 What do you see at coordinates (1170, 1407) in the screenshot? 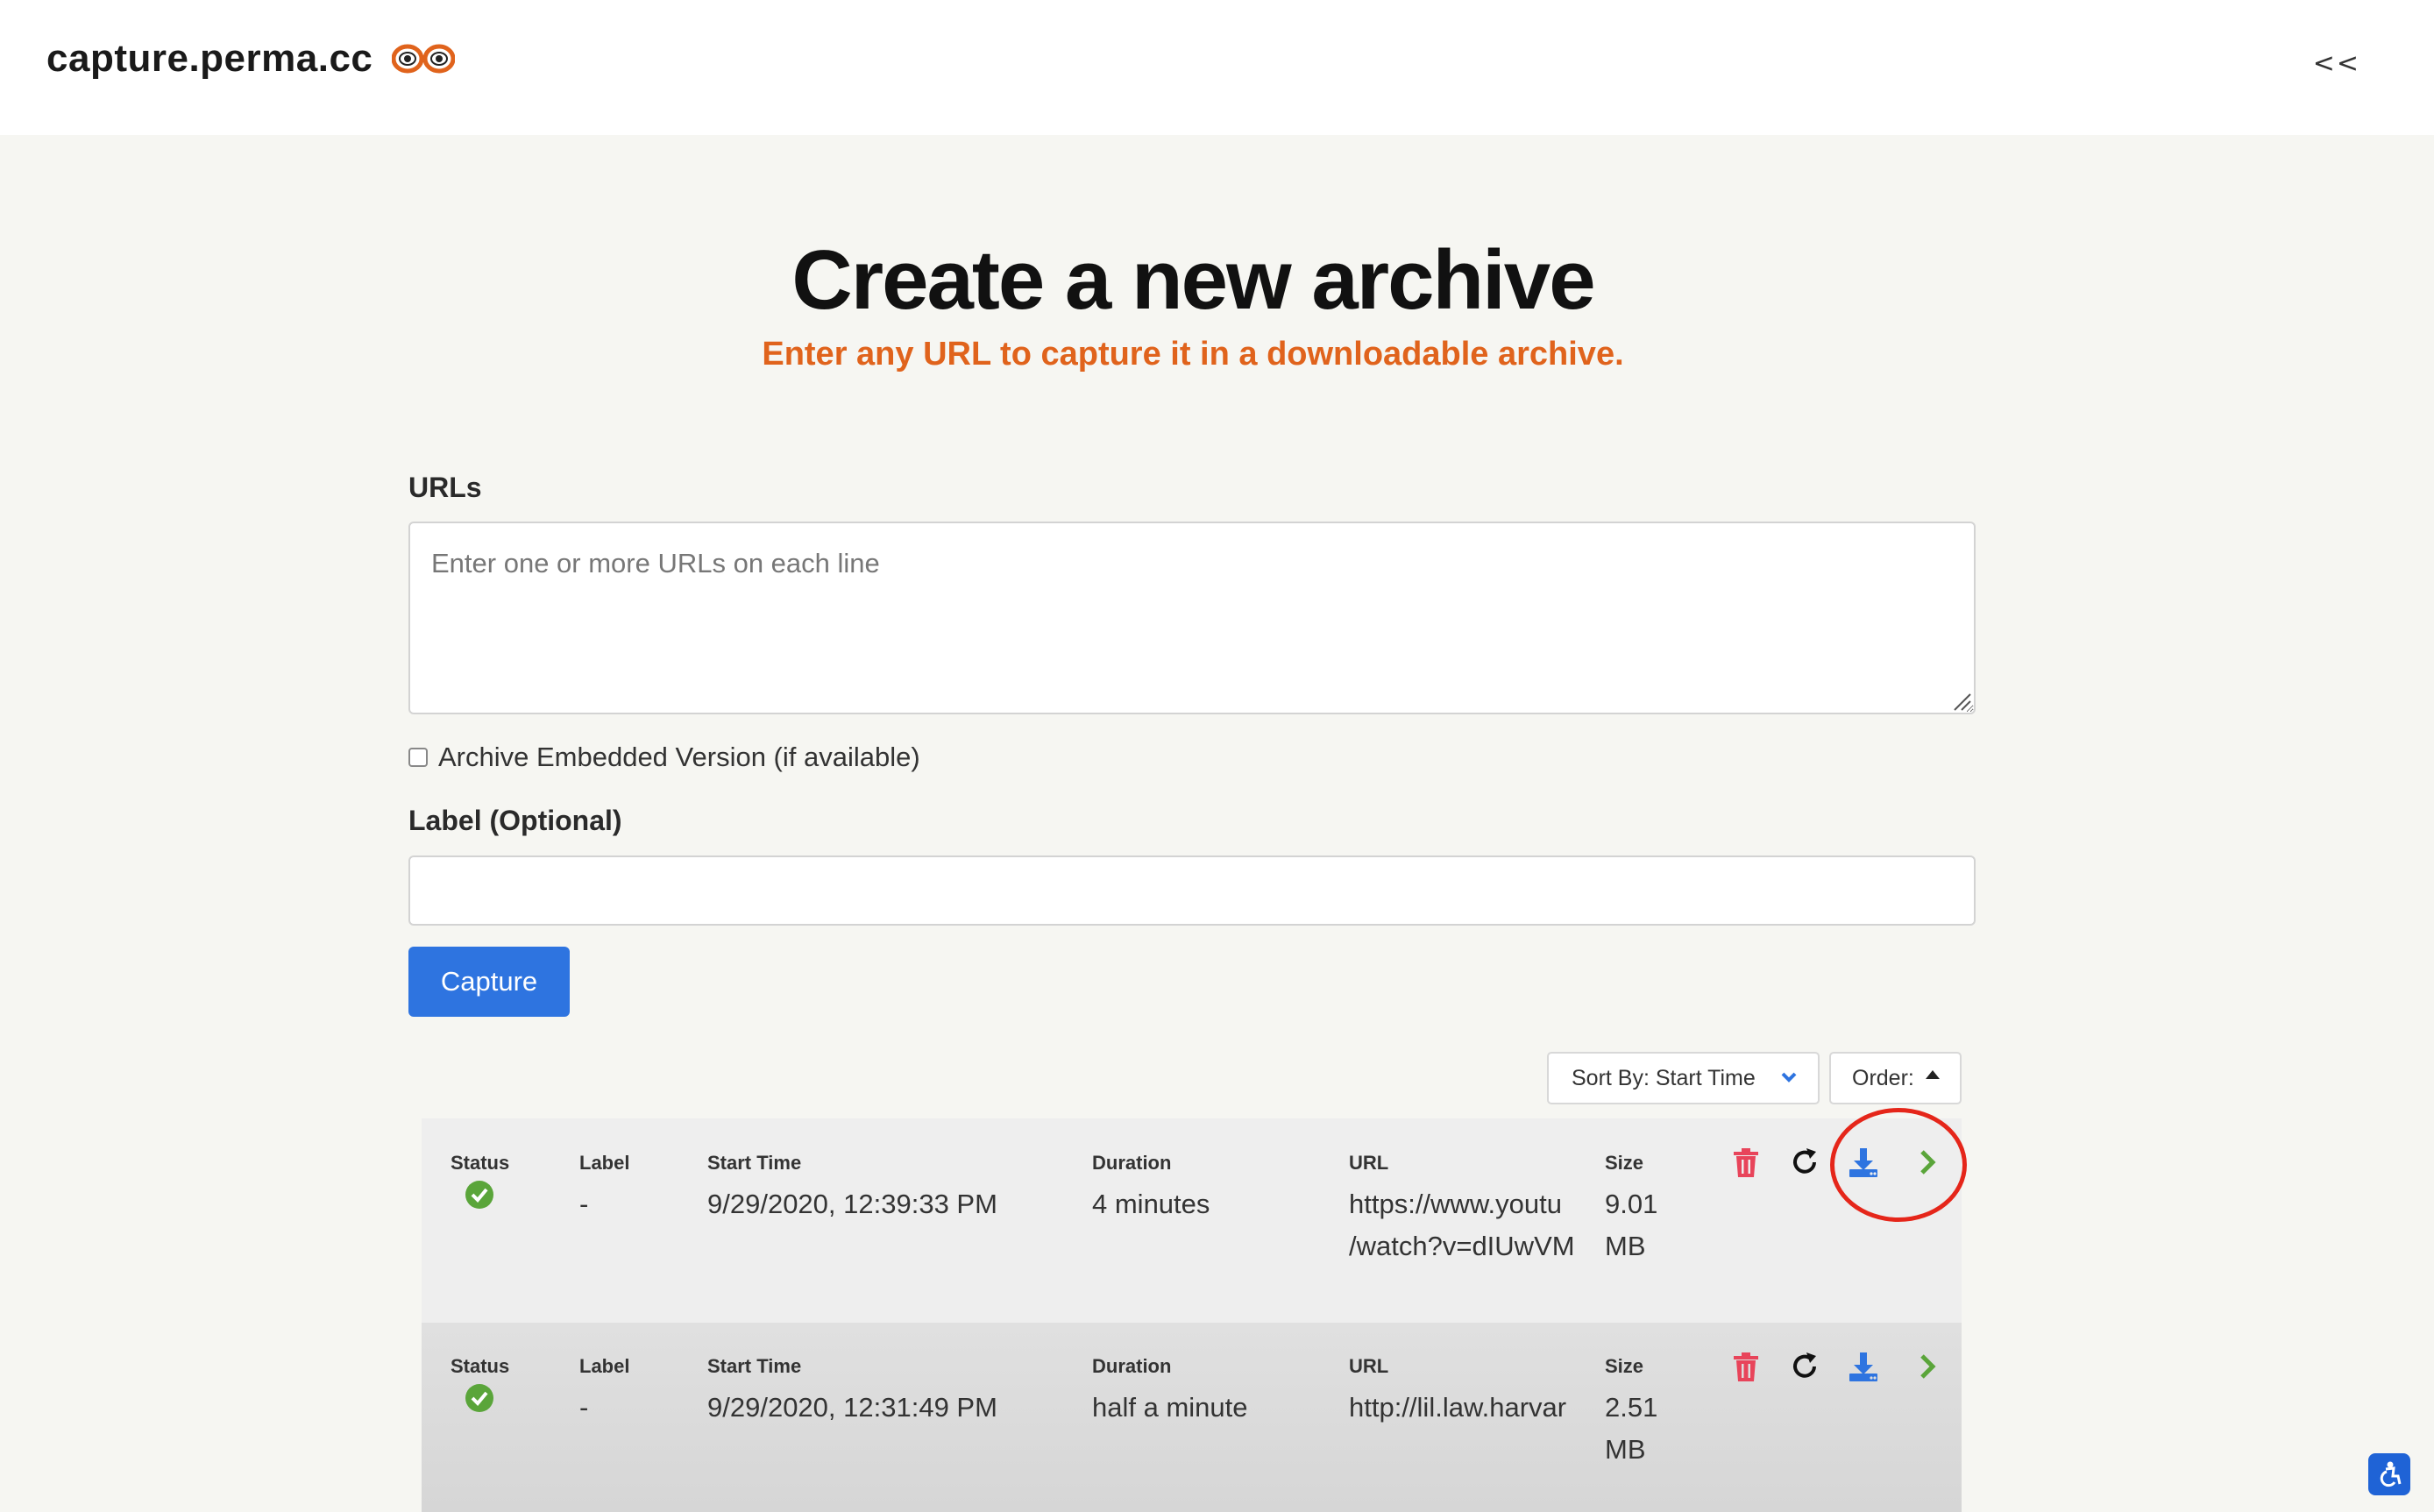
I see `duration-value: half a minute` at bounding box center [1170, 1407].